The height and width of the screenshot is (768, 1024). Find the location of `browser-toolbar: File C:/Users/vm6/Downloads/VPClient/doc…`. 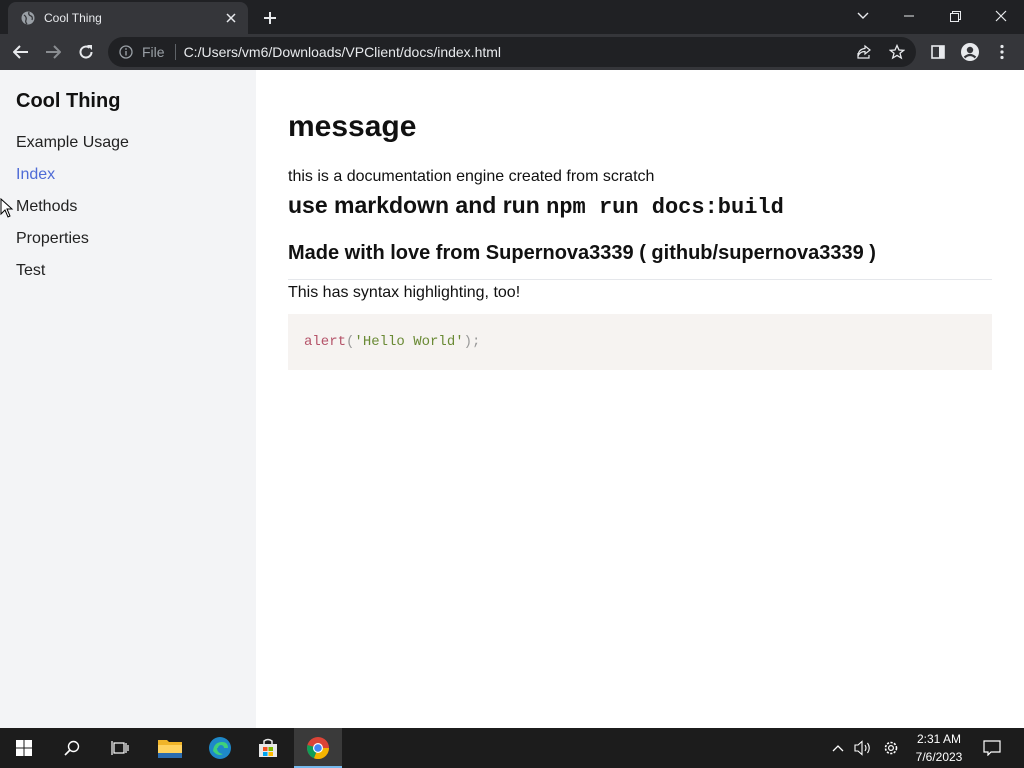

browser-toolbar: File C:/Users/vm6/Downloads/VPClient/doc… is located at coordinates (512, 52).